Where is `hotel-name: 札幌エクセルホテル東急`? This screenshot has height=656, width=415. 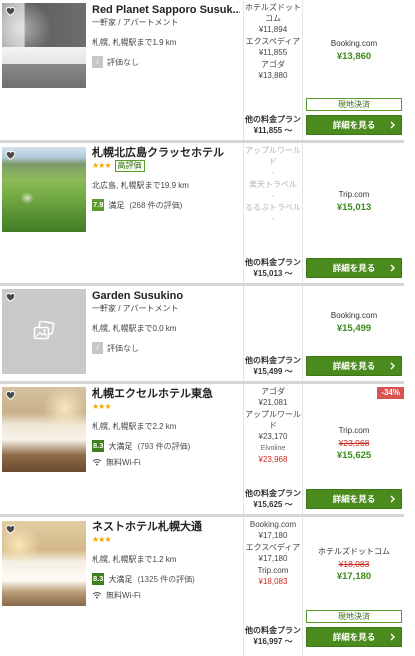 hotel-name: 札幌エクセルホテル東急 is located at coordinates (166, 394).